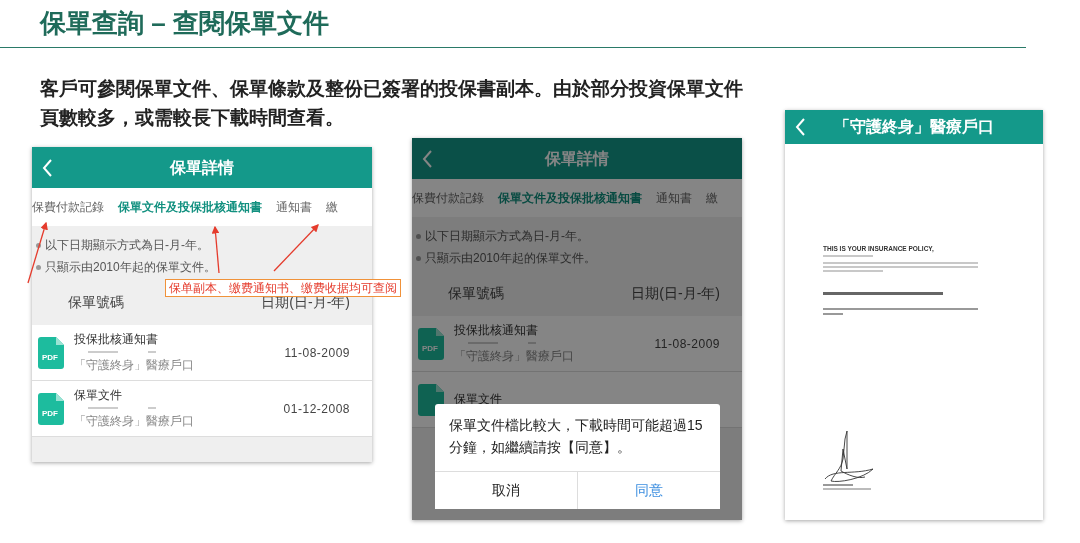 This screenshot has height=543, width=1080. I want to click on column-header: 日期(日-月-年), so click(675, 293).